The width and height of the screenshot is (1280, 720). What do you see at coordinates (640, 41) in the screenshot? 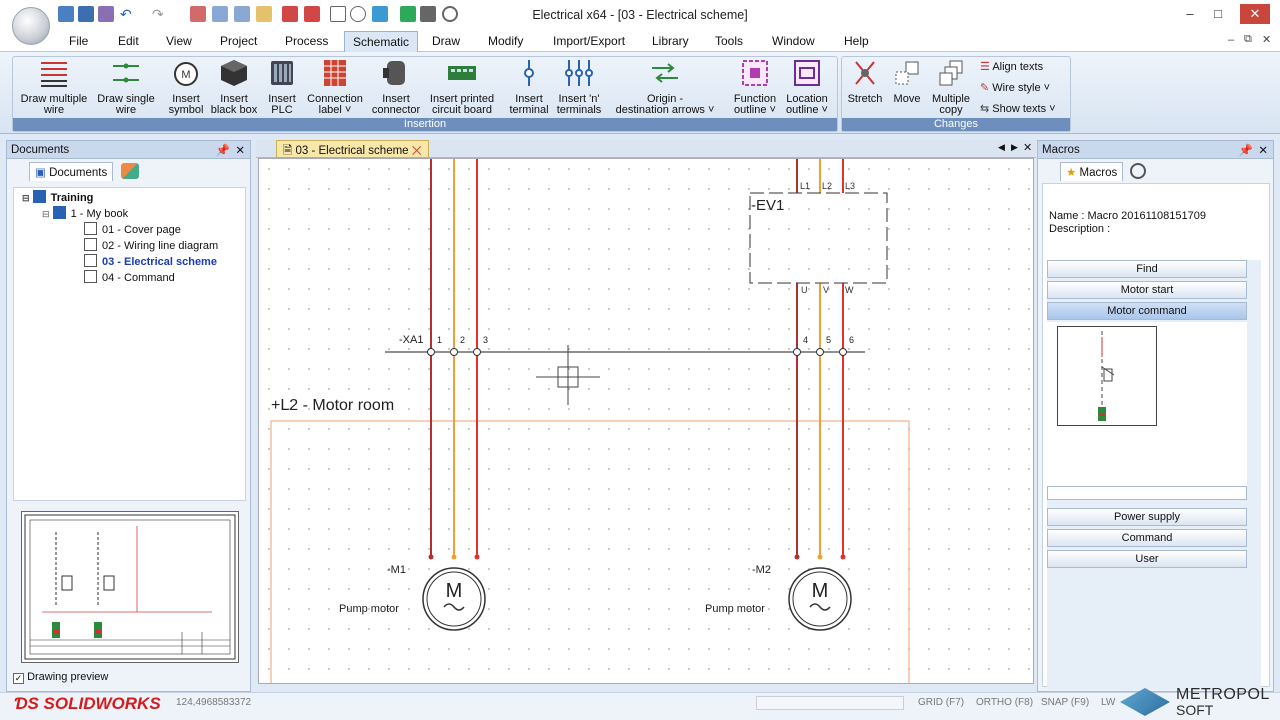
I see `menu-bar` at bounding box center [640, 41].